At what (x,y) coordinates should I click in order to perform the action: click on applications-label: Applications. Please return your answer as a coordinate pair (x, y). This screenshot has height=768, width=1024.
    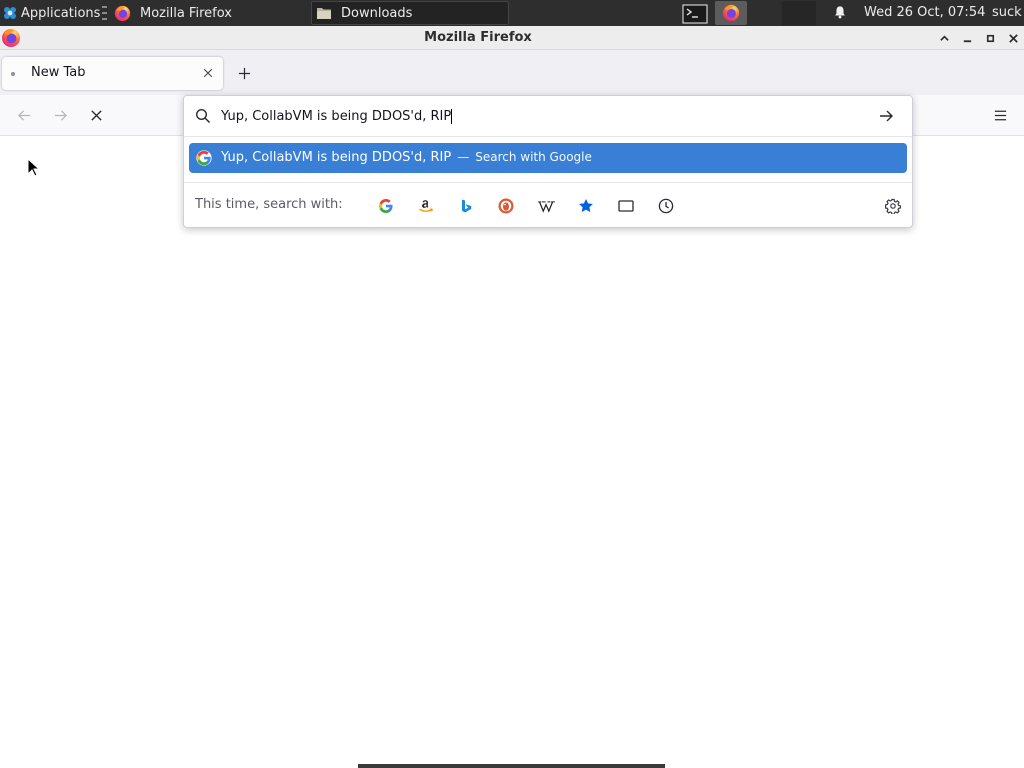
    Looking at the image, I should click on (61, 13).